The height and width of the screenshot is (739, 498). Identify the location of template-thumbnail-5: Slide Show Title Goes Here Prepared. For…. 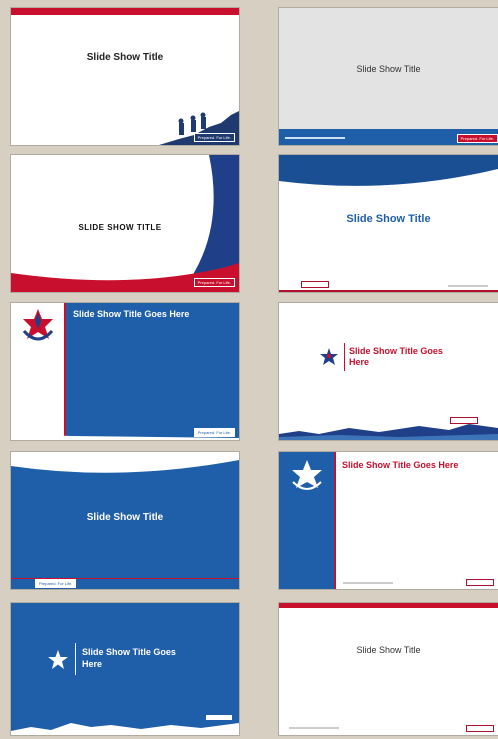
(125, 371).